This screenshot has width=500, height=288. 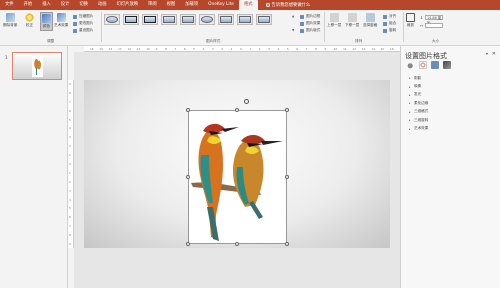 I want to click on picture-styles-gallery, so click(x=188, y=19).